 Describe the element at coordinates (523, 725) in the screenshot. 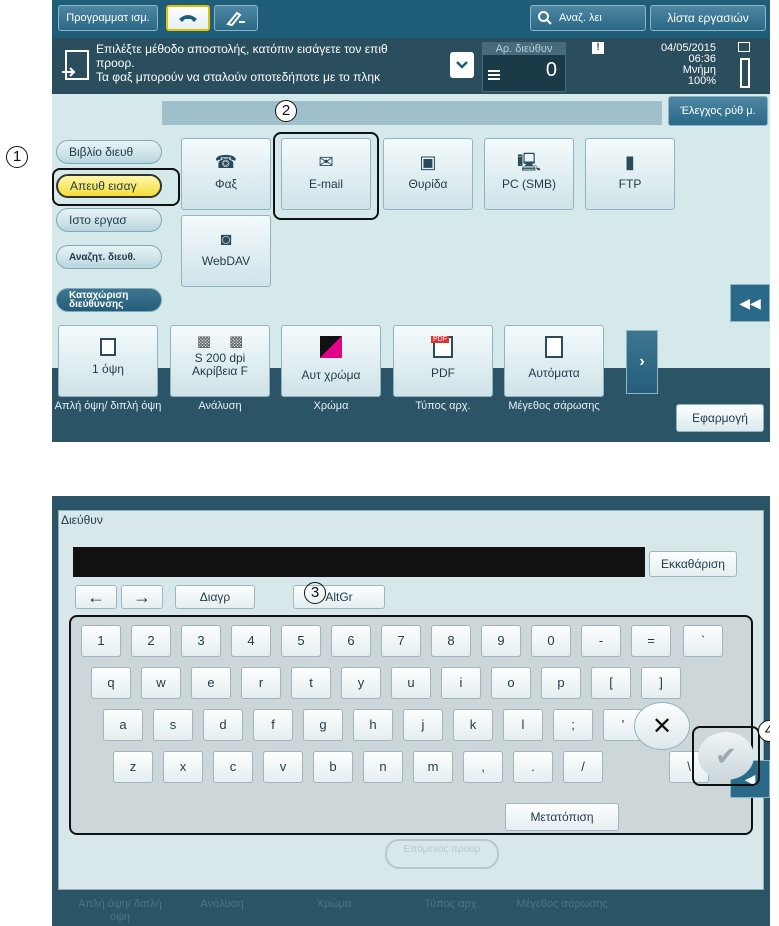

I see `key-2-8: l` at that location.